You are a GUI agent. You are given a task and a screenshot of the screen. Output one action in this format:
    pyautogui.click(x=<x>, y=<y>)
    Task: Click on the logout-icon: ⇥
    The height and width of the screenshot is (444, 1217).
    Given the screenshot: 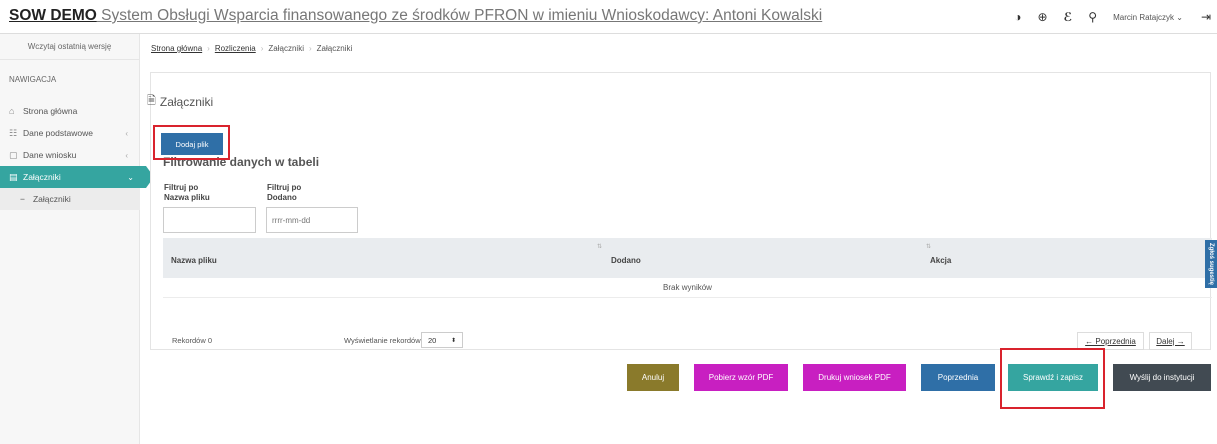 What is the action you would take?
    pyautogui.click(x=1206, y=17)
    